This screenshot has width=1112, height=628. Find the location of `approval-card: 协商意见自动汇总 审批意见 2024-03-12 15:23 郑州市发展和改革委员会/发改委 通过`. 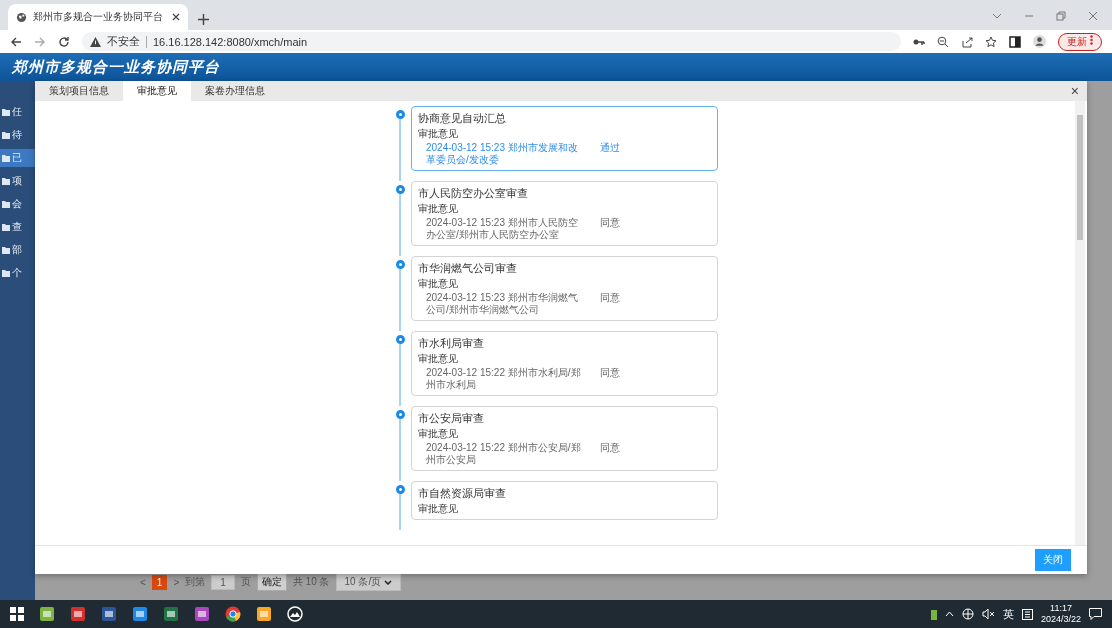

approval-card: 协商意见自动汇总 审批意见 2024-03-12 15:23 郑州市发展和改革委员会/发改委 通过 is located at coordinates (564, 138).